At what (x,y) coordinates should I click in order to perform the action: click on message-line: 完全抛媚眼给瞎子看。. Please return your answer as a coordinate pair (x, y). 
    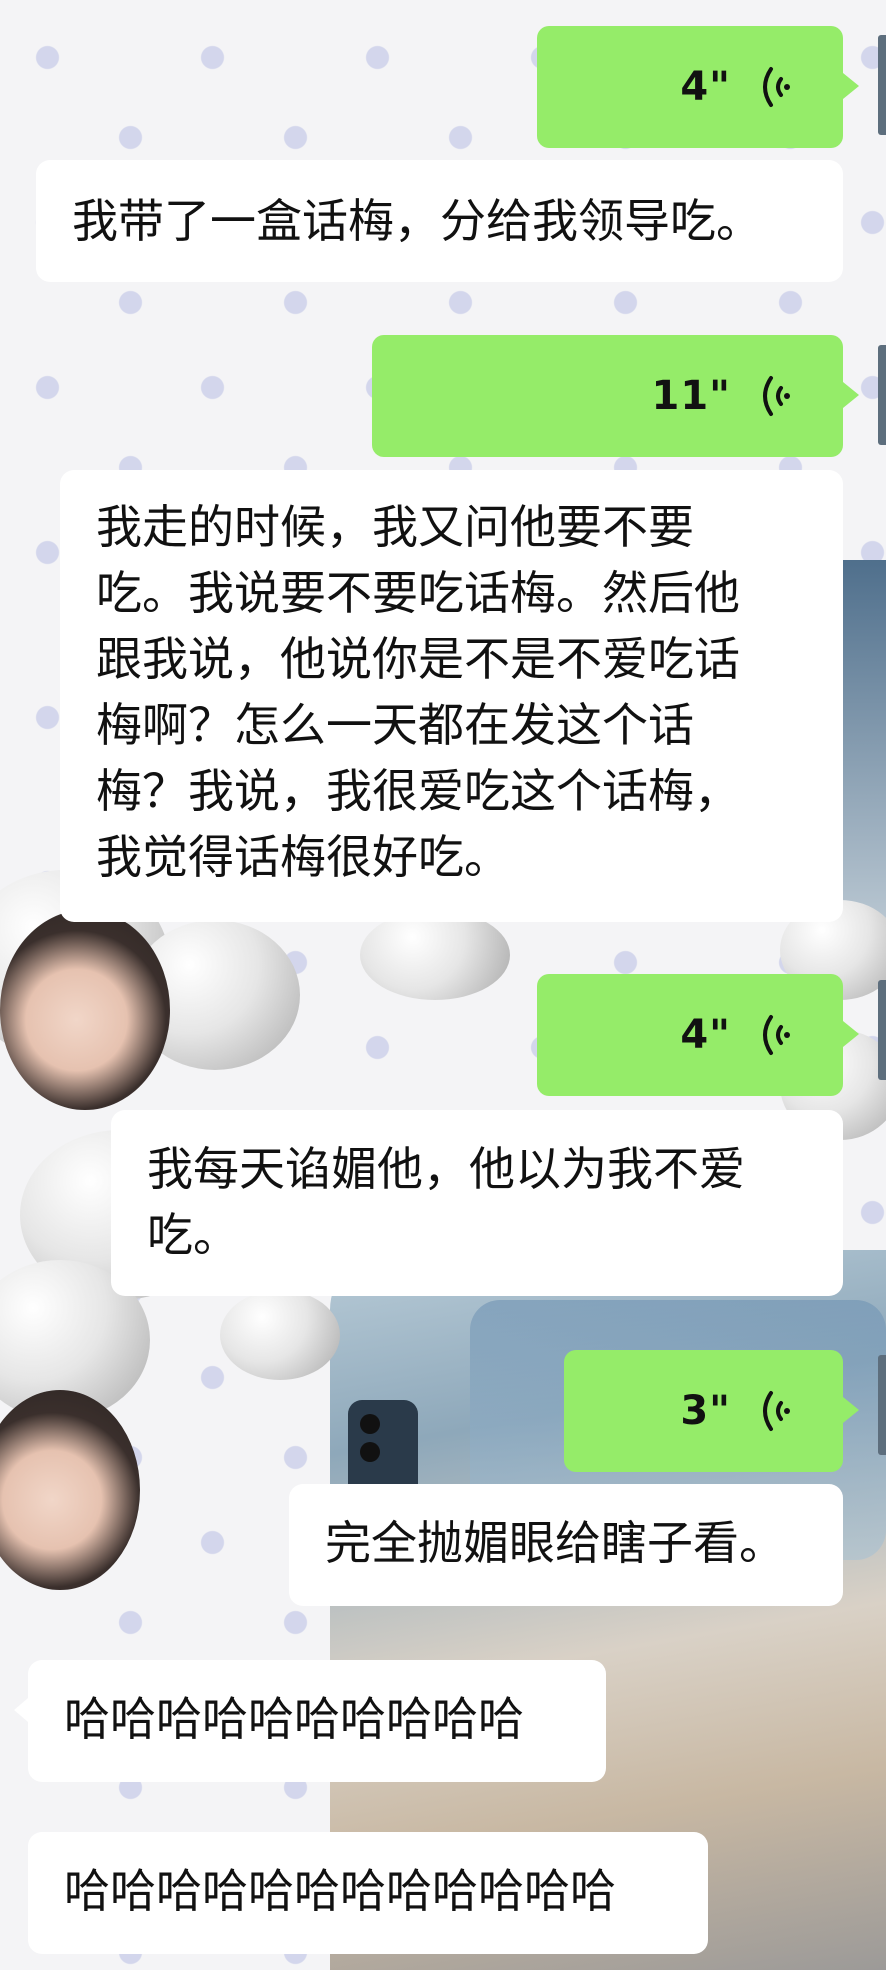
    Looking at the image, I should click on (555, 1543).